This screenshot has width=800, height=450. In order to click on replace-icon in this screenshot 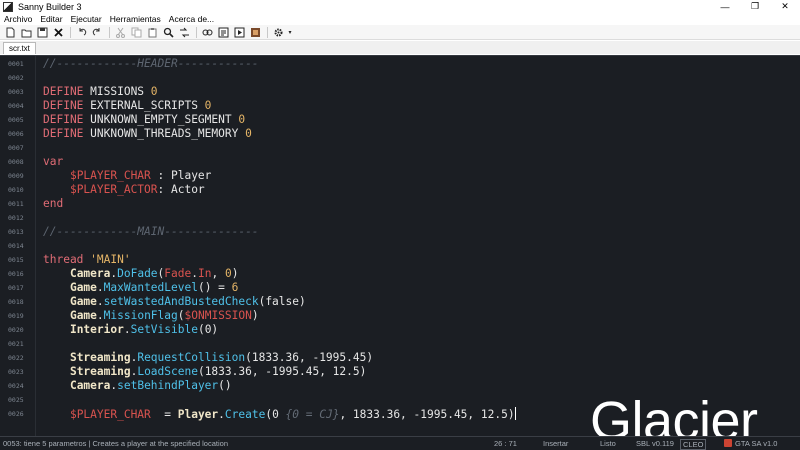, I will do `click(184, 32)`.